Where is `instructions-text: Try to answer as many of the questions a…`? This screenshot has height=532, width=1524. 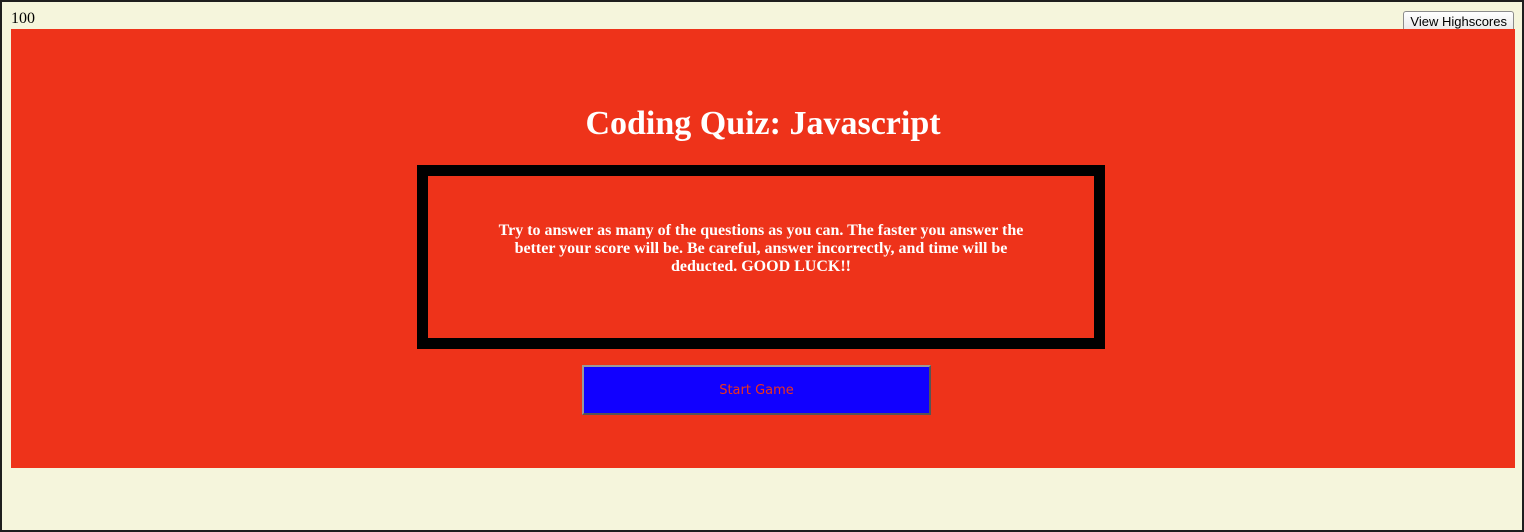 instructions-text: Try to answer as many of the questions a… is located at coordinates (761, 248).